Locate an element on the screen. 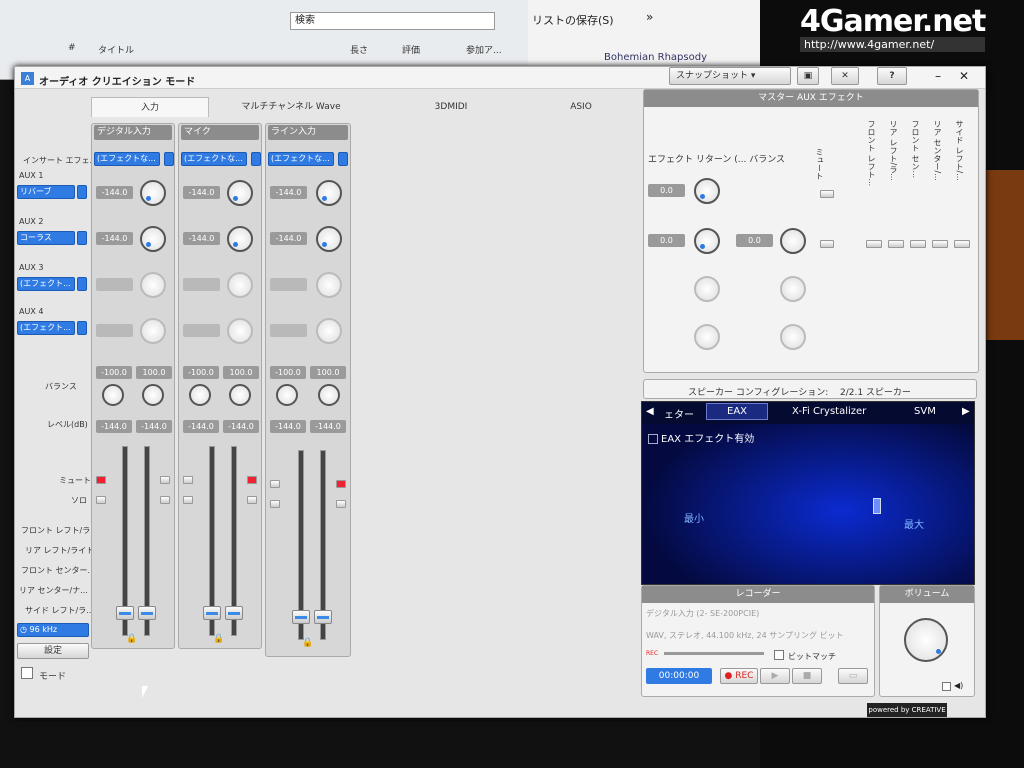  speaker-config-value: 2/2.1 スピーカー is located at coordinates (875, 391).